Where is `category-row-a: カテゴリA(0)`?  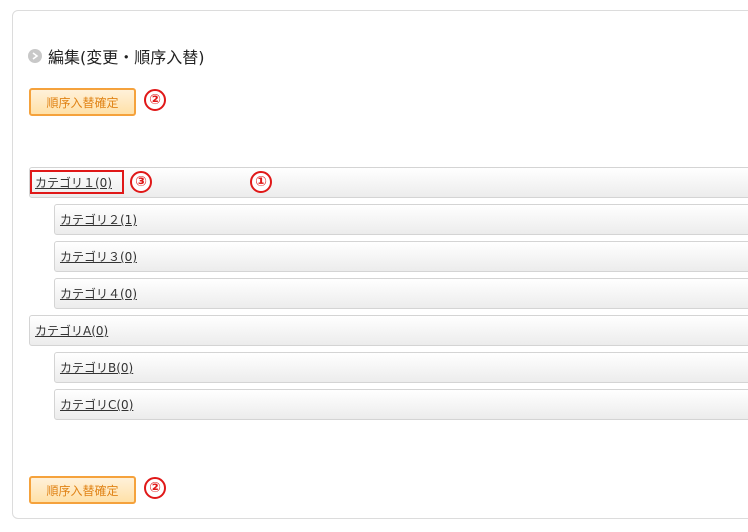 category-row-a: カテゴリA(0) is located at coordinates (388, 330).